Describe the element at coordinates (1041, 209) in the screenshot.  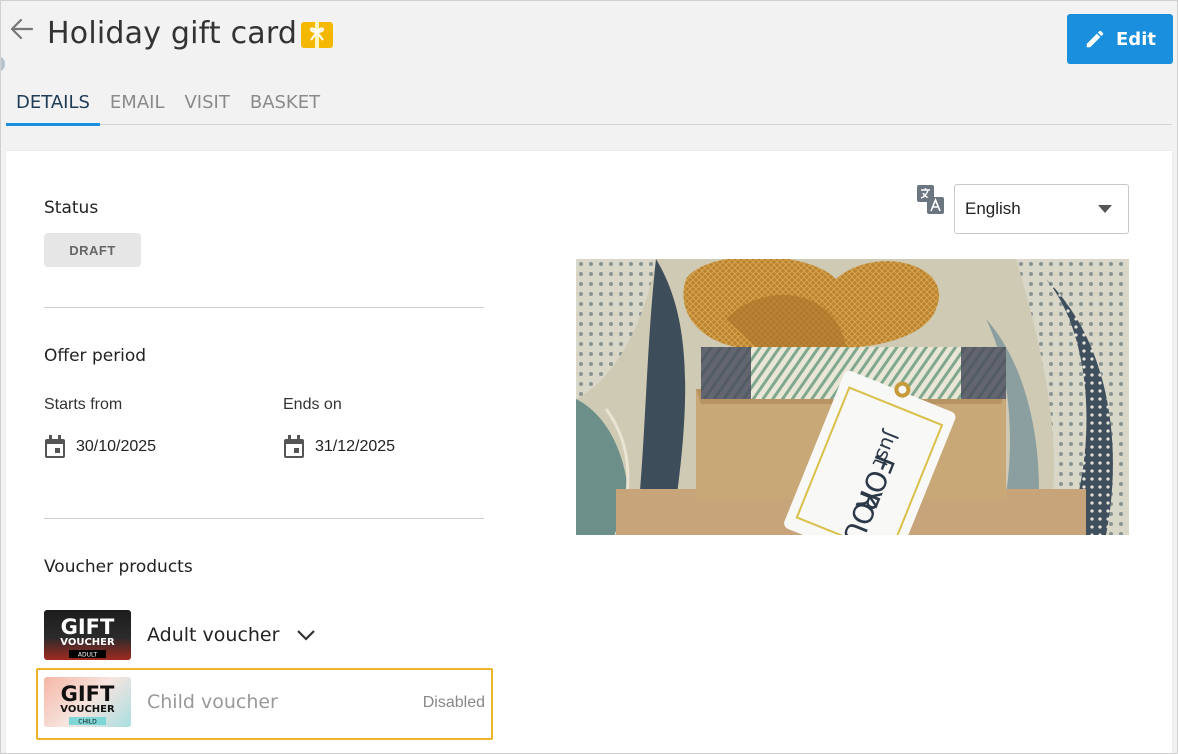
I see `language-select: English` at that location.